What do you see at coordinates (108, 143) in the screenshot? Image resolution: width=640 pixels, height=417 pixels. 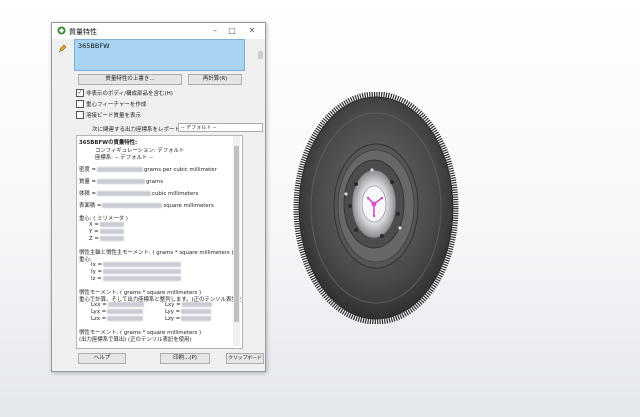 I see `results-heading: 365BBFWの質量特性:` at bounding box center [108, 143].